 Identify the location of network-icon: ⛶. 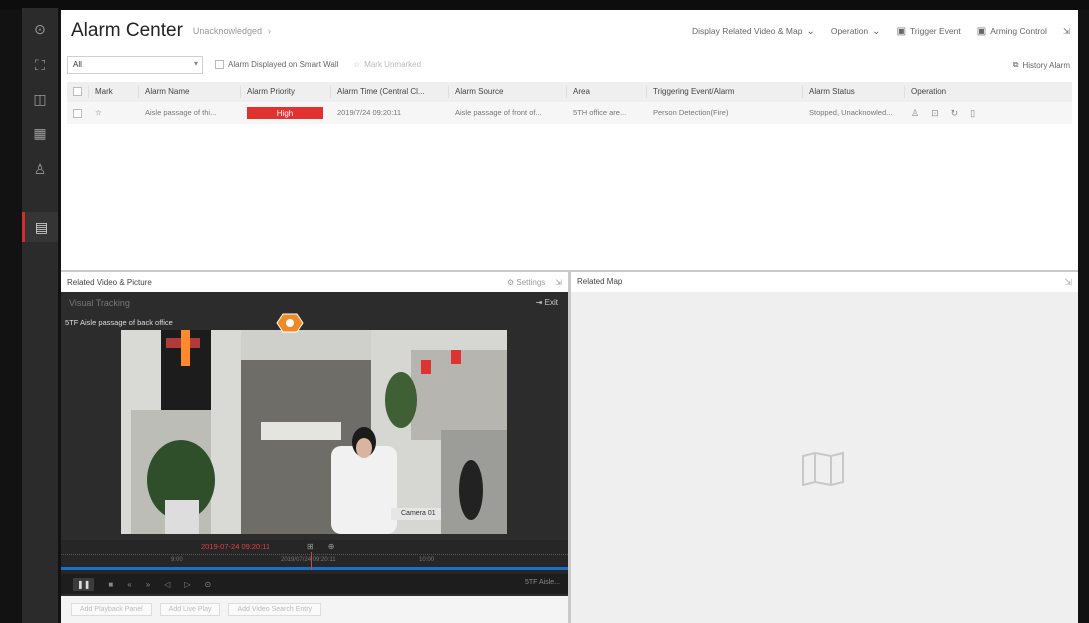
(40, 65).